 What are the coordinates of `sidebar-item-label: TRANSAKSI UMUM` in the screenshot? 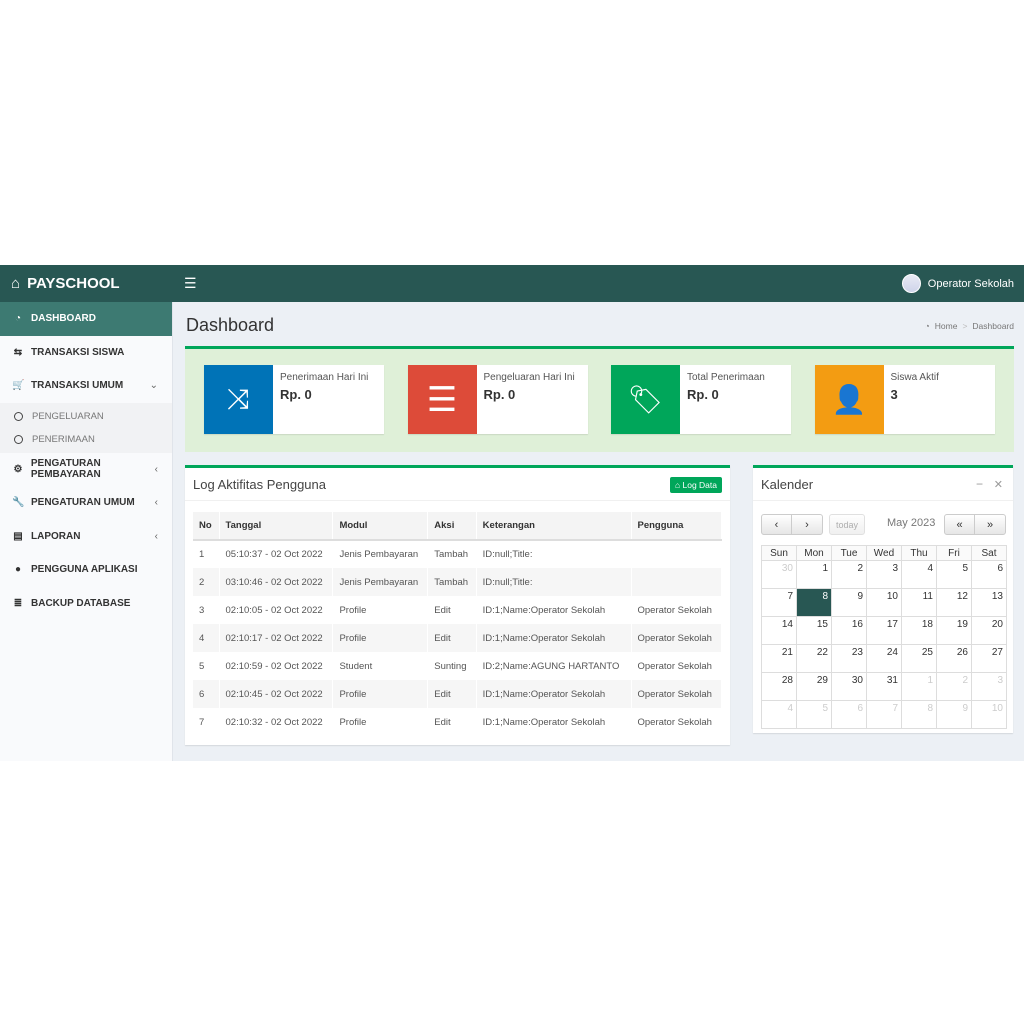 It's located at (77, 386).